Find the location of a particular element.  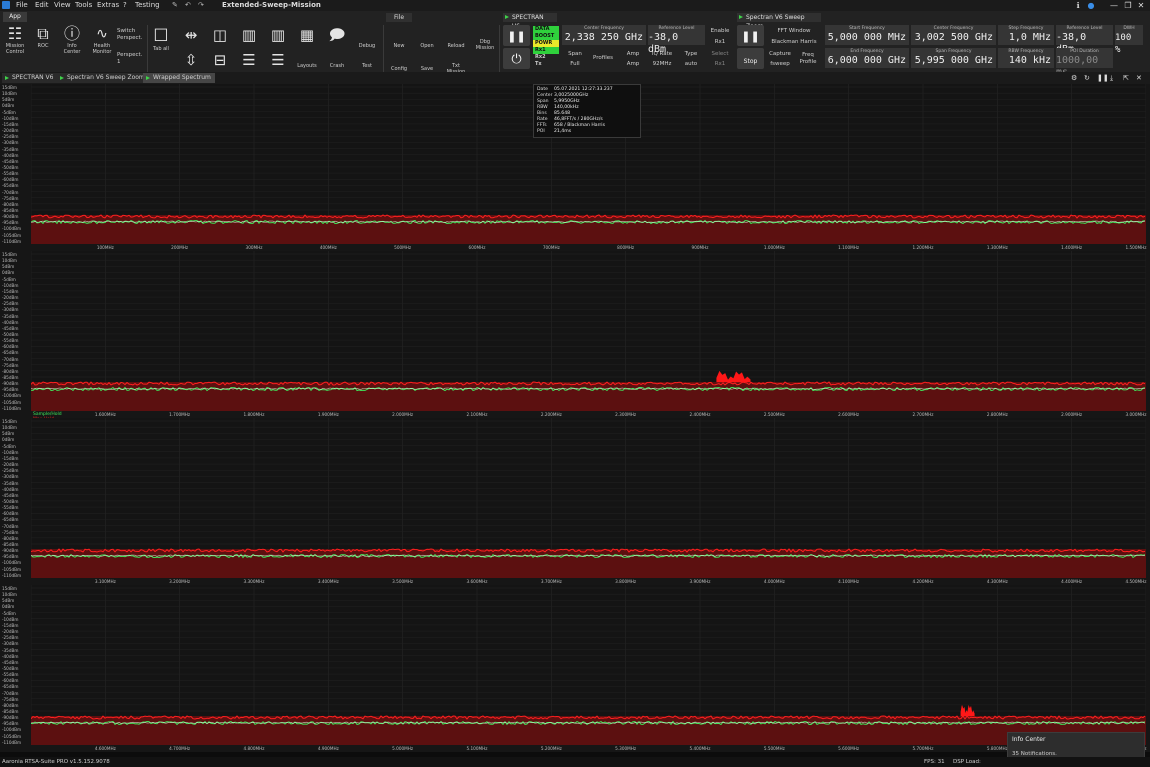

test-button: Test is located at coordinates (367, 66).